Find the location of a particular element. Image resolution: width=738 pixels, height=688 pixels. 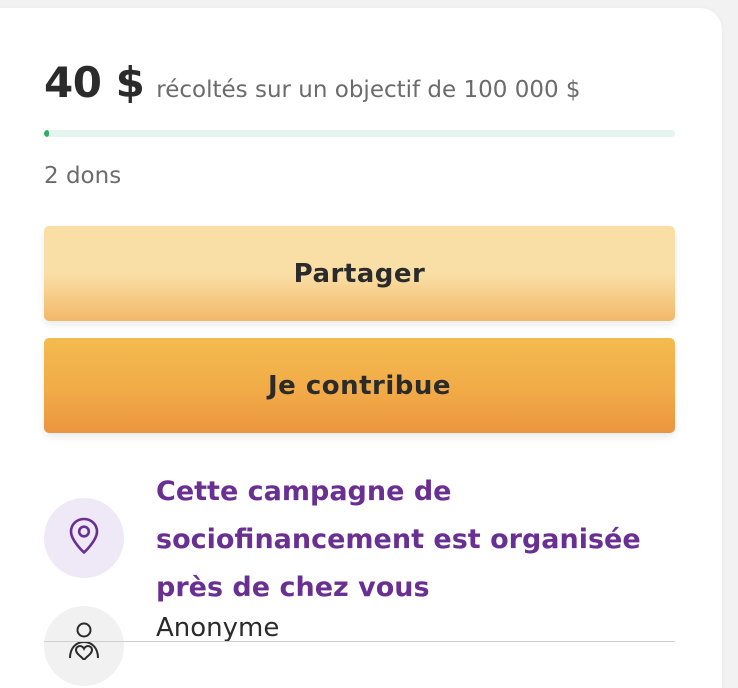

amount-raised: 40 $ is located at coordinates (94, 82).